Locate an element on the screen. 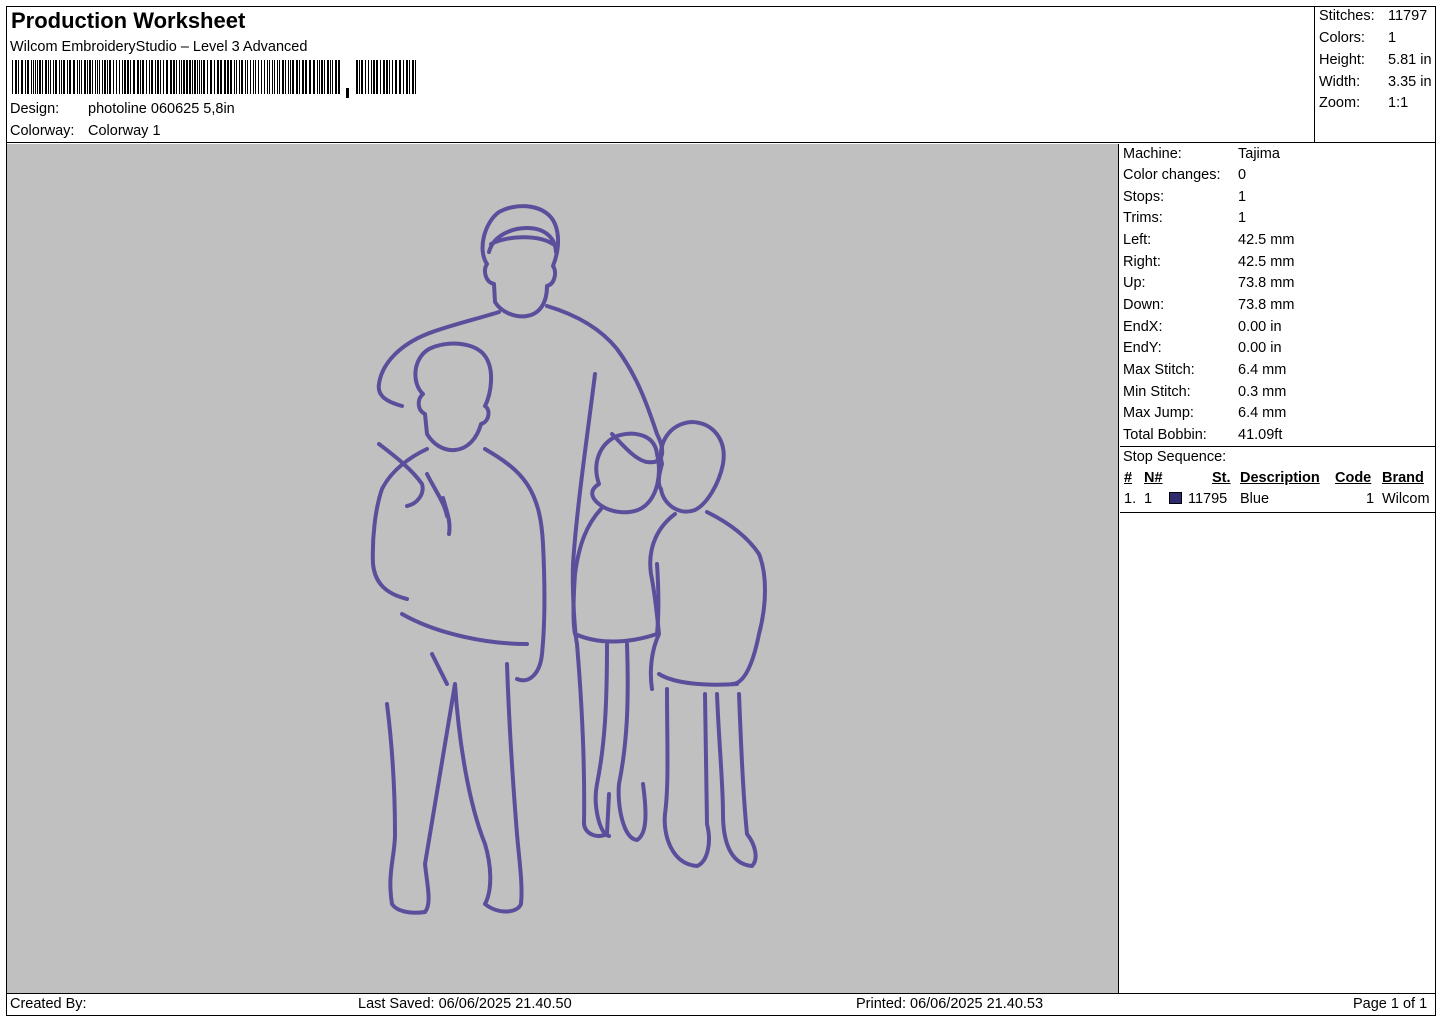 This screenshot has width=1445, height=1021. height-value: 5.81 in is located at coordinates (1410, 60).